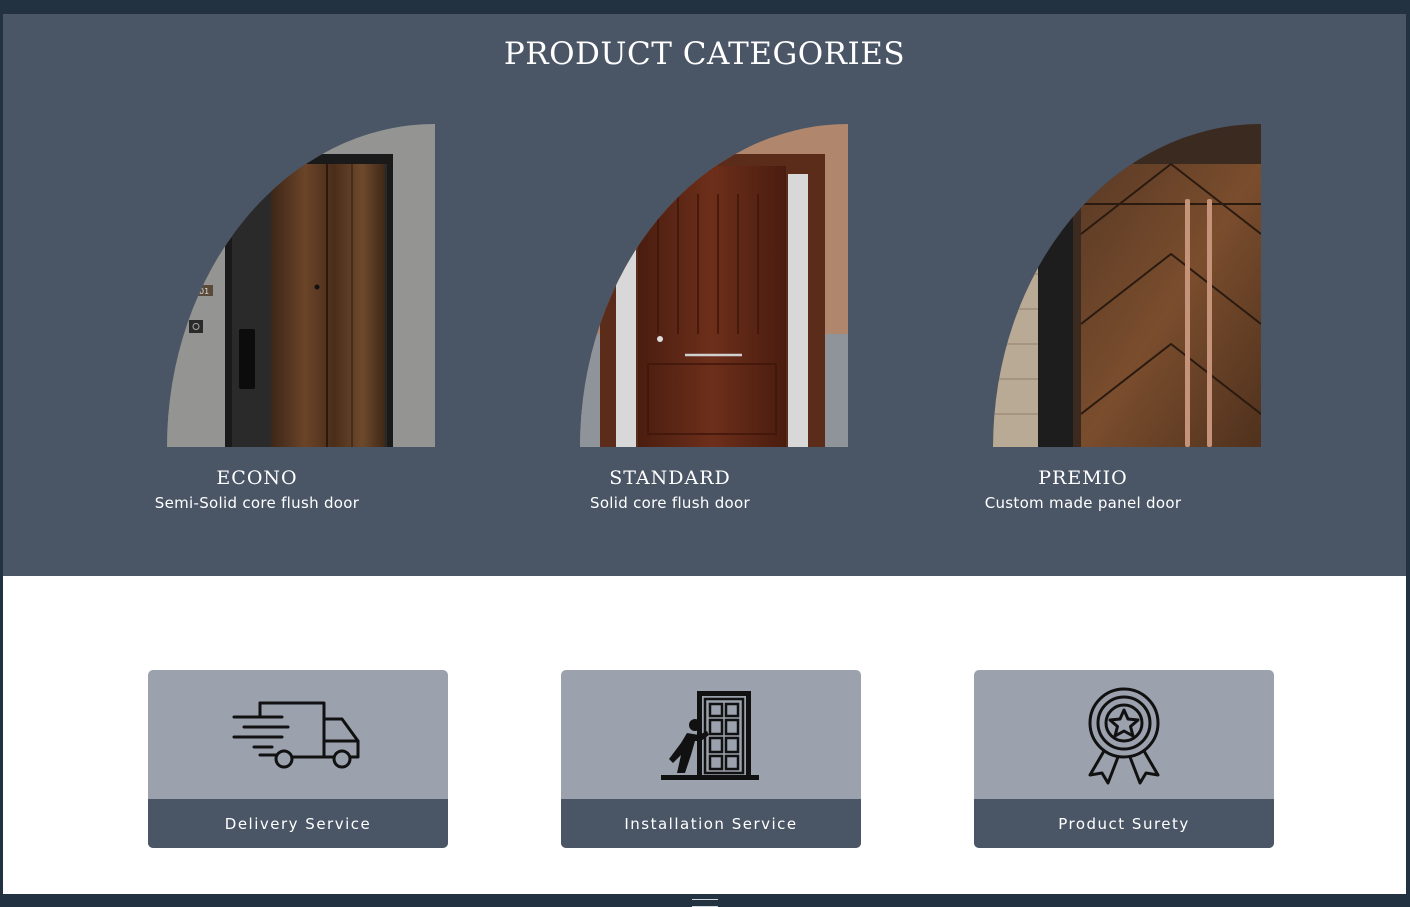 The height and width of the screenshot is (907, 1410). I want to click on service-card-installation: Installation Service, so click(711, 759).